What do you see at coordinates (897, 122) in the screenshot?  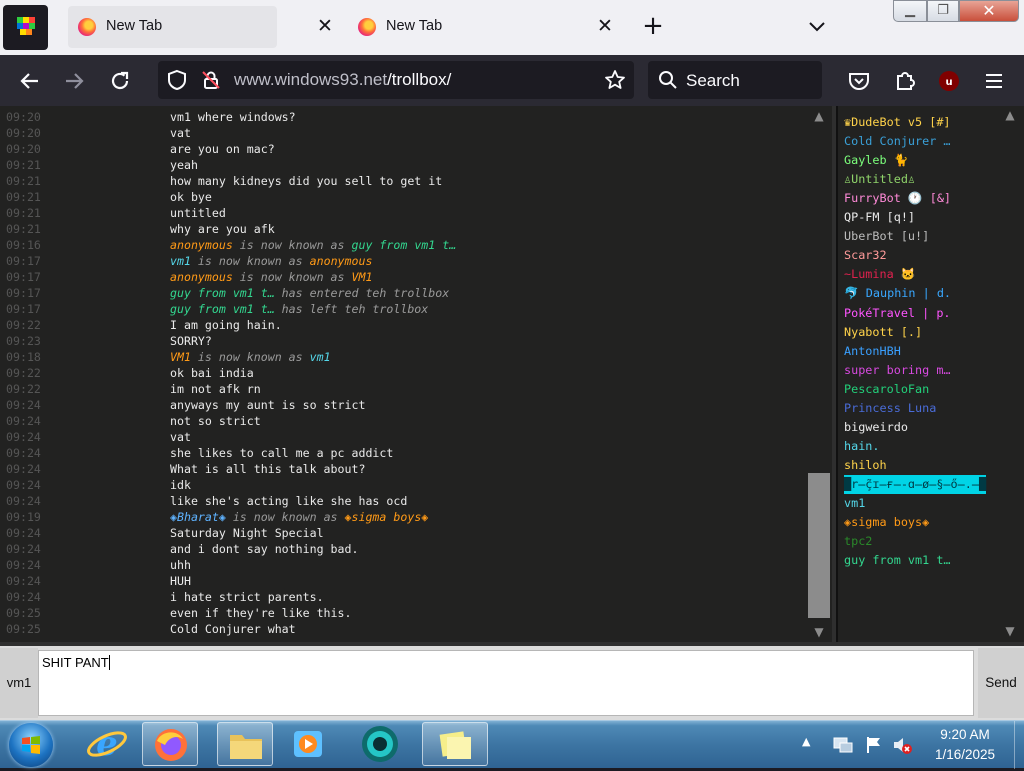 I see `user-list-item: ♛DudeBot v5 [#]` at bounding box center [897, 122].